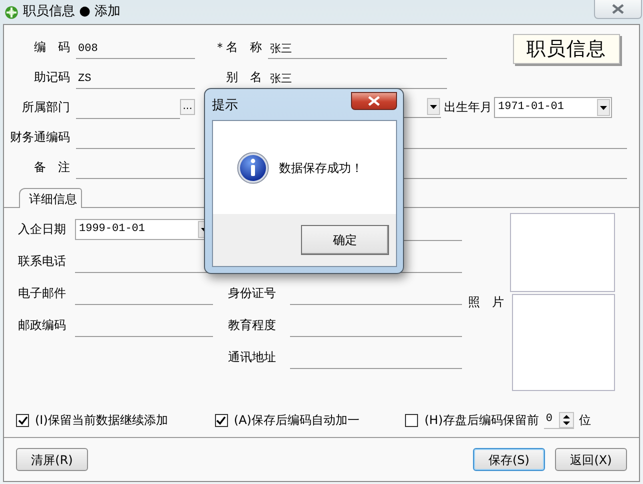  Describe the element at coordinates (467, 107) in the screenshot. I see `field-label: 出生年月` at that location.